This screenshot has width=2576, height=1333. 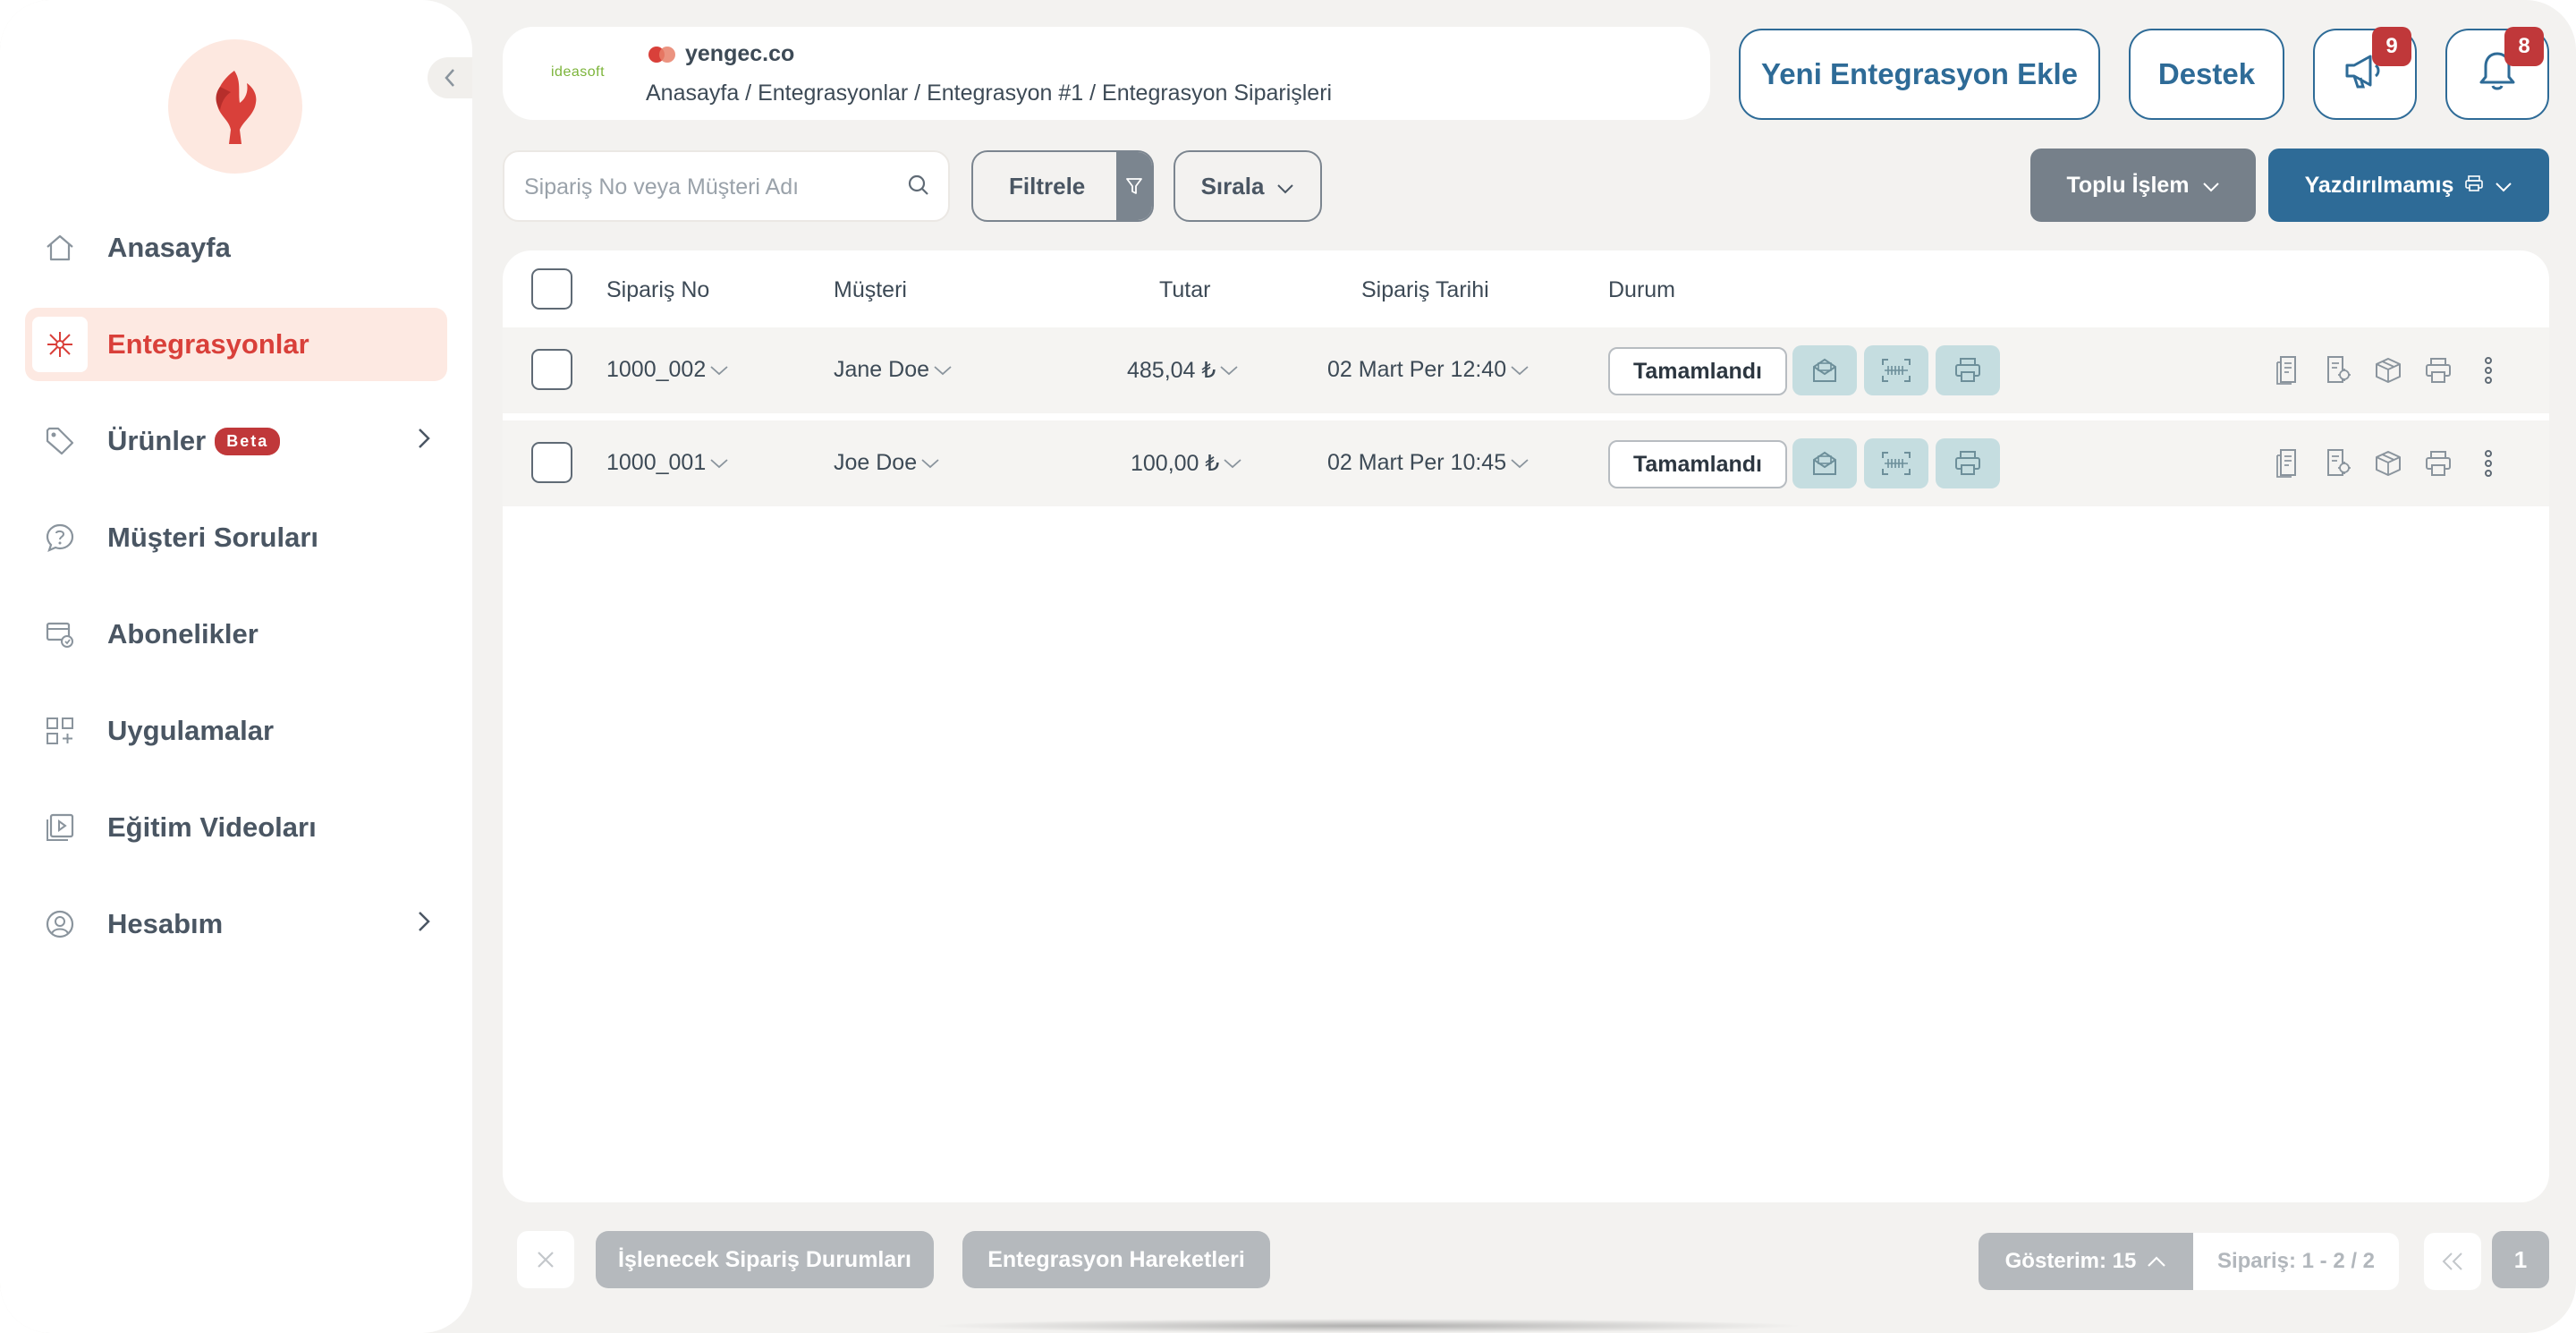 I want to click on sidebar-item-urunler: Ürünler Beta, so click(x=236, y=441).